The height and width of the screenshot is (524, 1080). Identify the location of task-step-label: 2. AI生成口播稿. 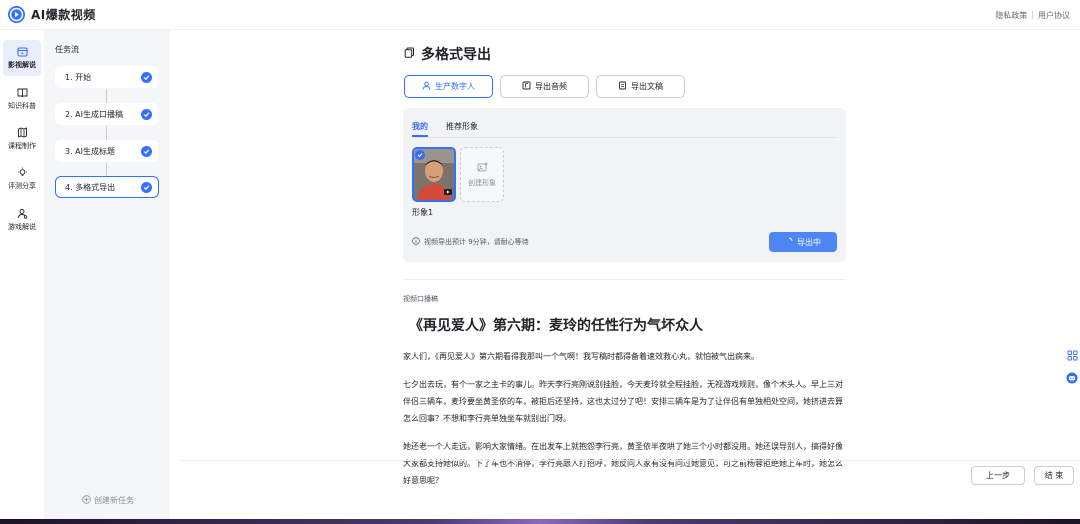
(94, 114).